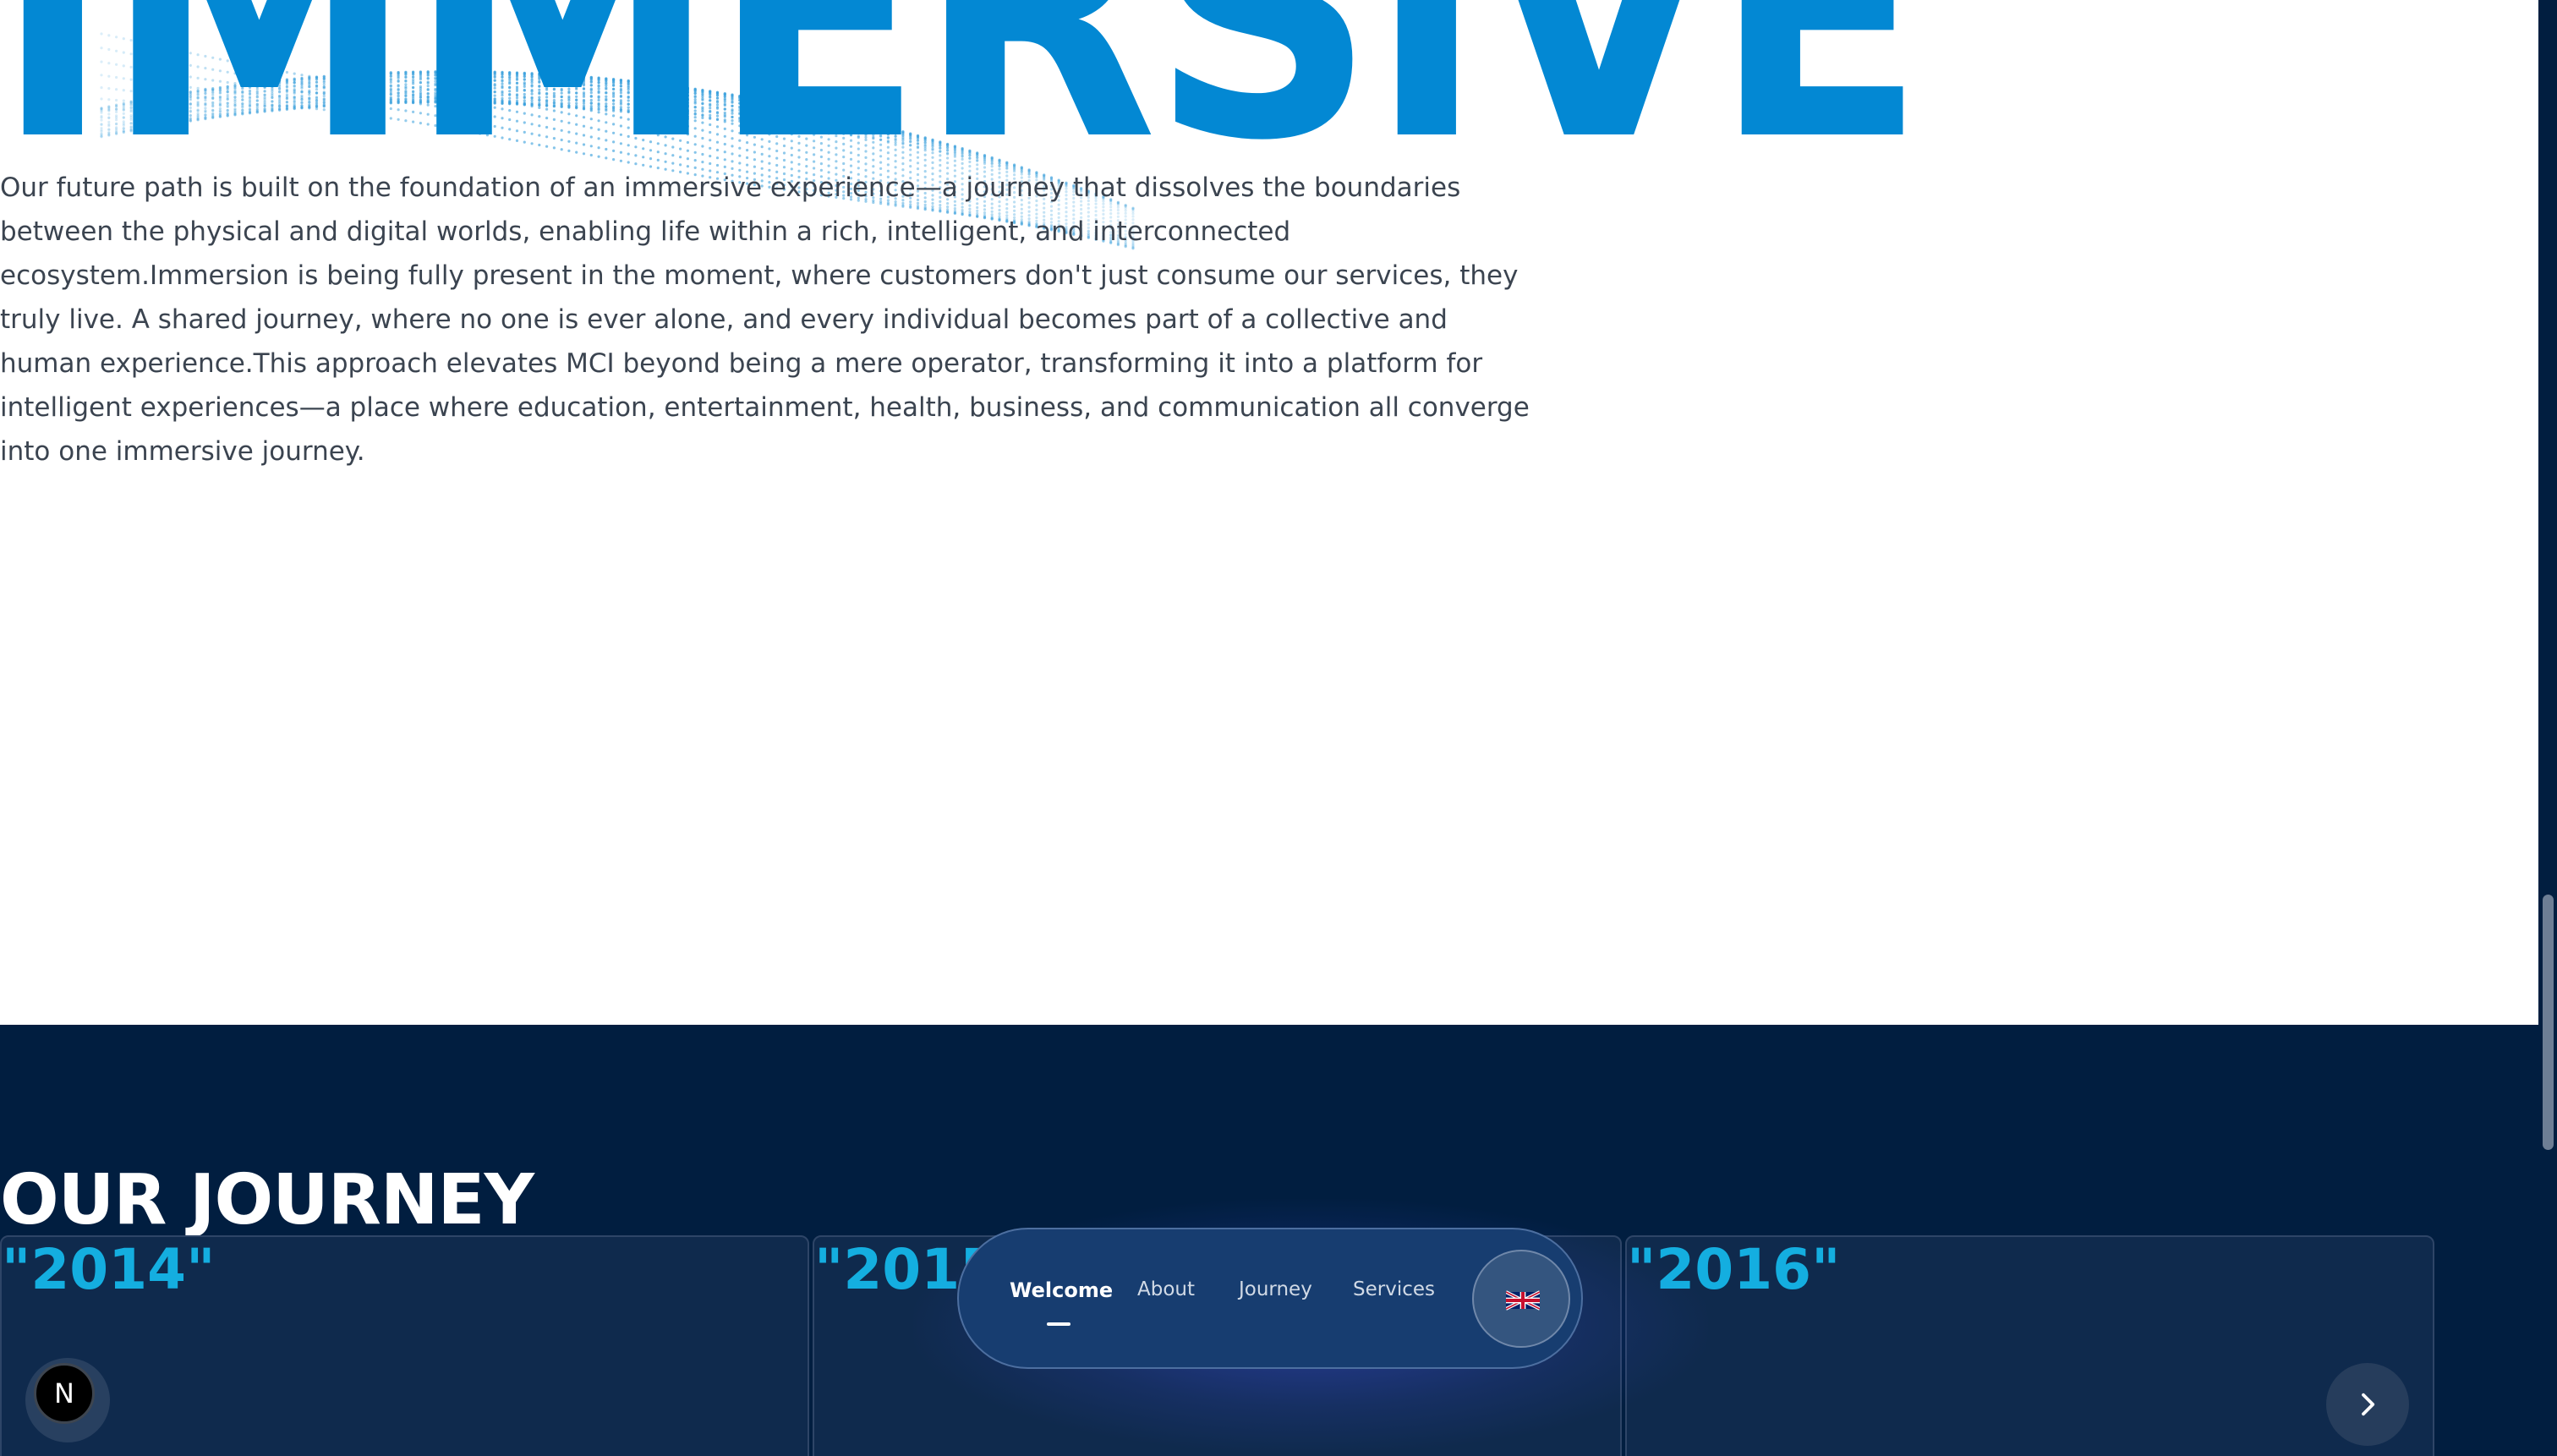 This screenshot has width=2557, height=1456. Describe the element at coordinates (109, 1269) in the screenshot. I see `journey-card-year: "2014"` at that location.